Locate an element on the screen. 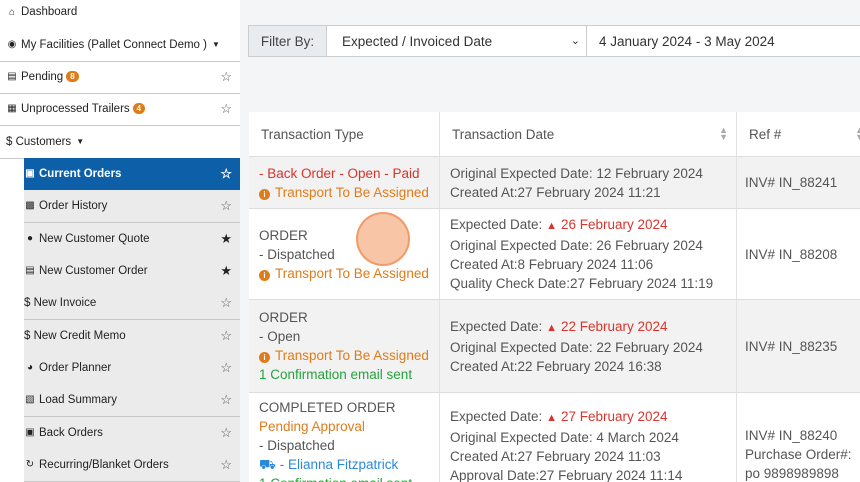 This screenshot has width=860, height=482. sidebar-item-new-customer-quote: ● New Customer Quote ★ is located at coordinates (132, 239).